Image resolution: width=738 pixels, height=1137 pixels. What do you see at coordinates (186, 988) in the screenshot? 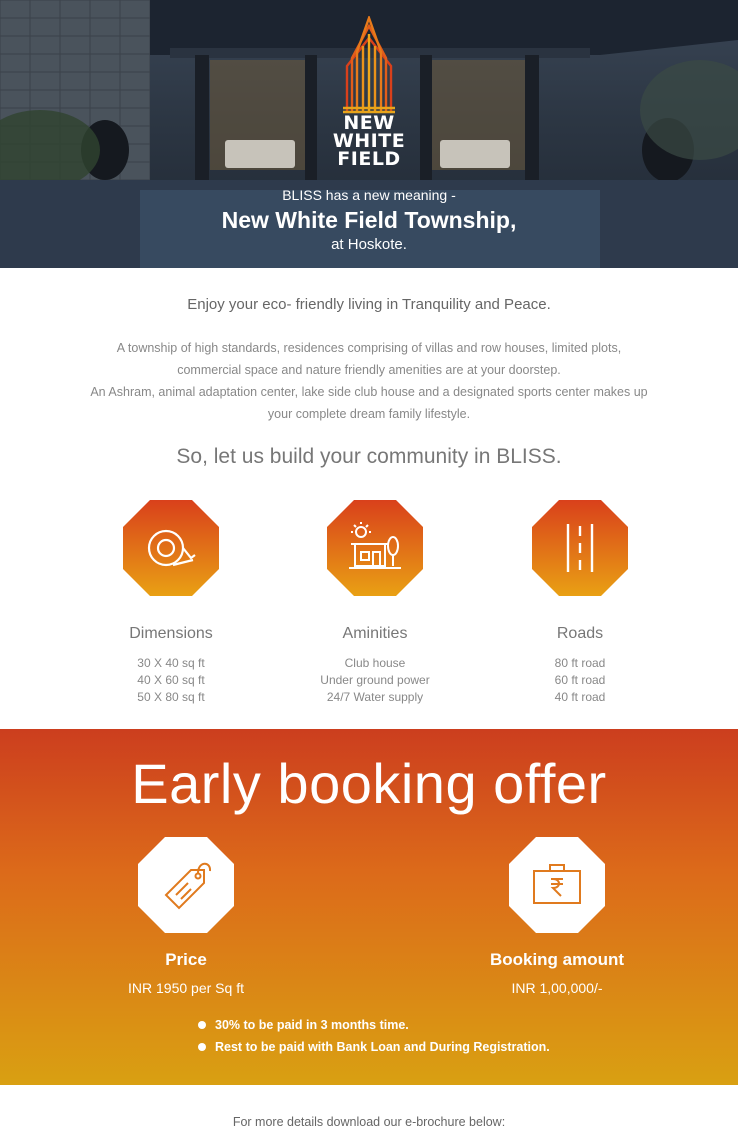
I see `price-value: INR 1950 per Sq ft` at bounding box center [186, 988].